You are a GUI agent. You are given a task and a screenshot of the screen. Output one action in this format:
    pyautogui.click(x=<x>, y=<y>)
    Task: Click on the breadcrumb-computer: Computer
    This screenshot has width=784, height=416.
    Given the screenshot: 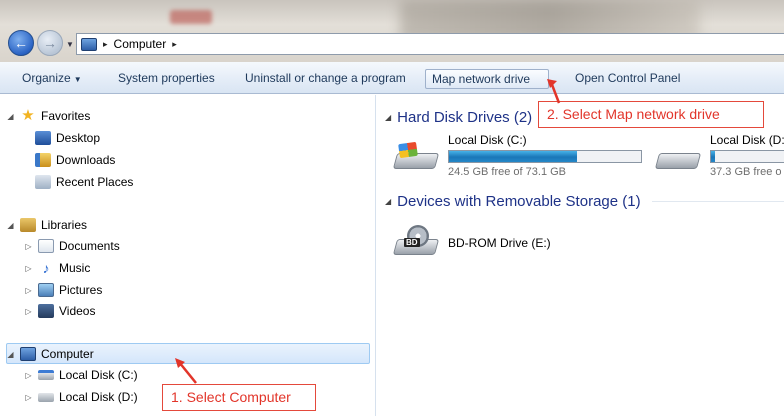 What is the action you would take?
    pyautogui.click(x=140, y=44)
    